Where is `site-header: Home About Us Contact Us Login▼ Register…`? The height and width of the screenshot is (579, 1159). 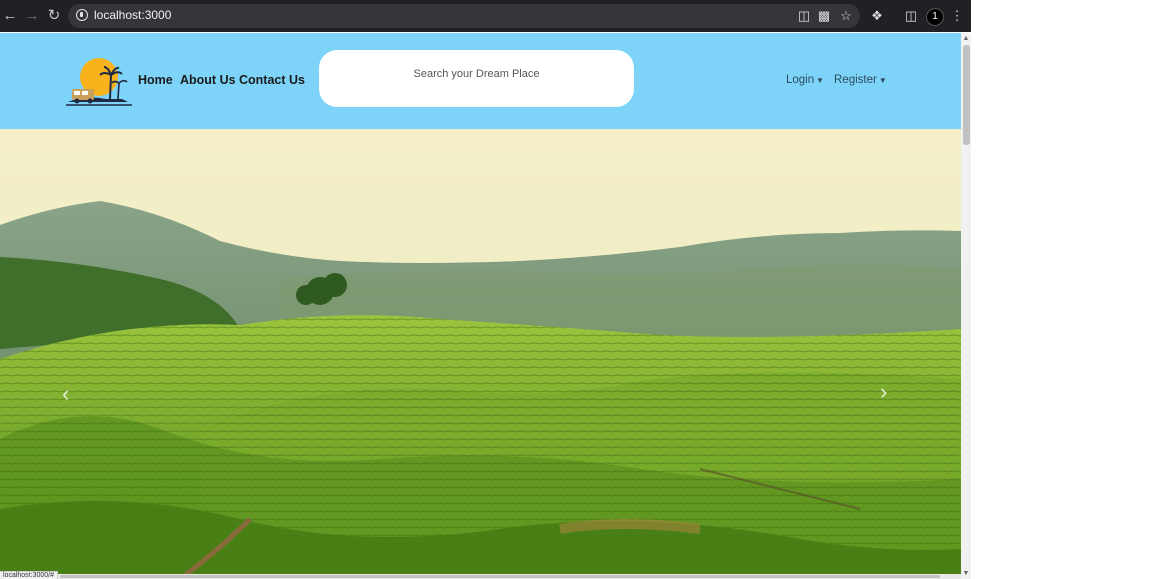
site-header: Home About Us Contact Us Login▼ Register… is located at coordinates (480, 81).